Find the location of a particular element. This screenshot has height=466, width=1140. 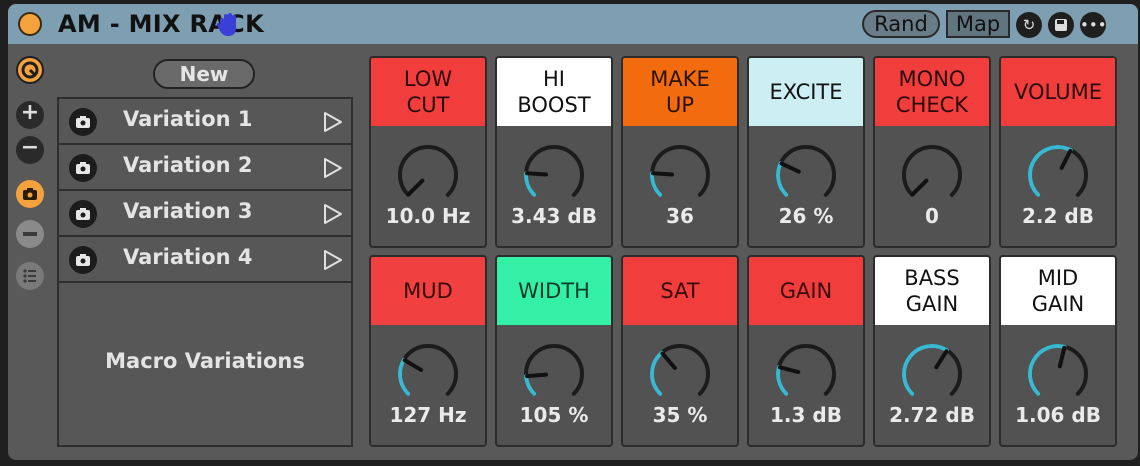

macro-name-line: EXCITE is located at coordinates (806, 92).